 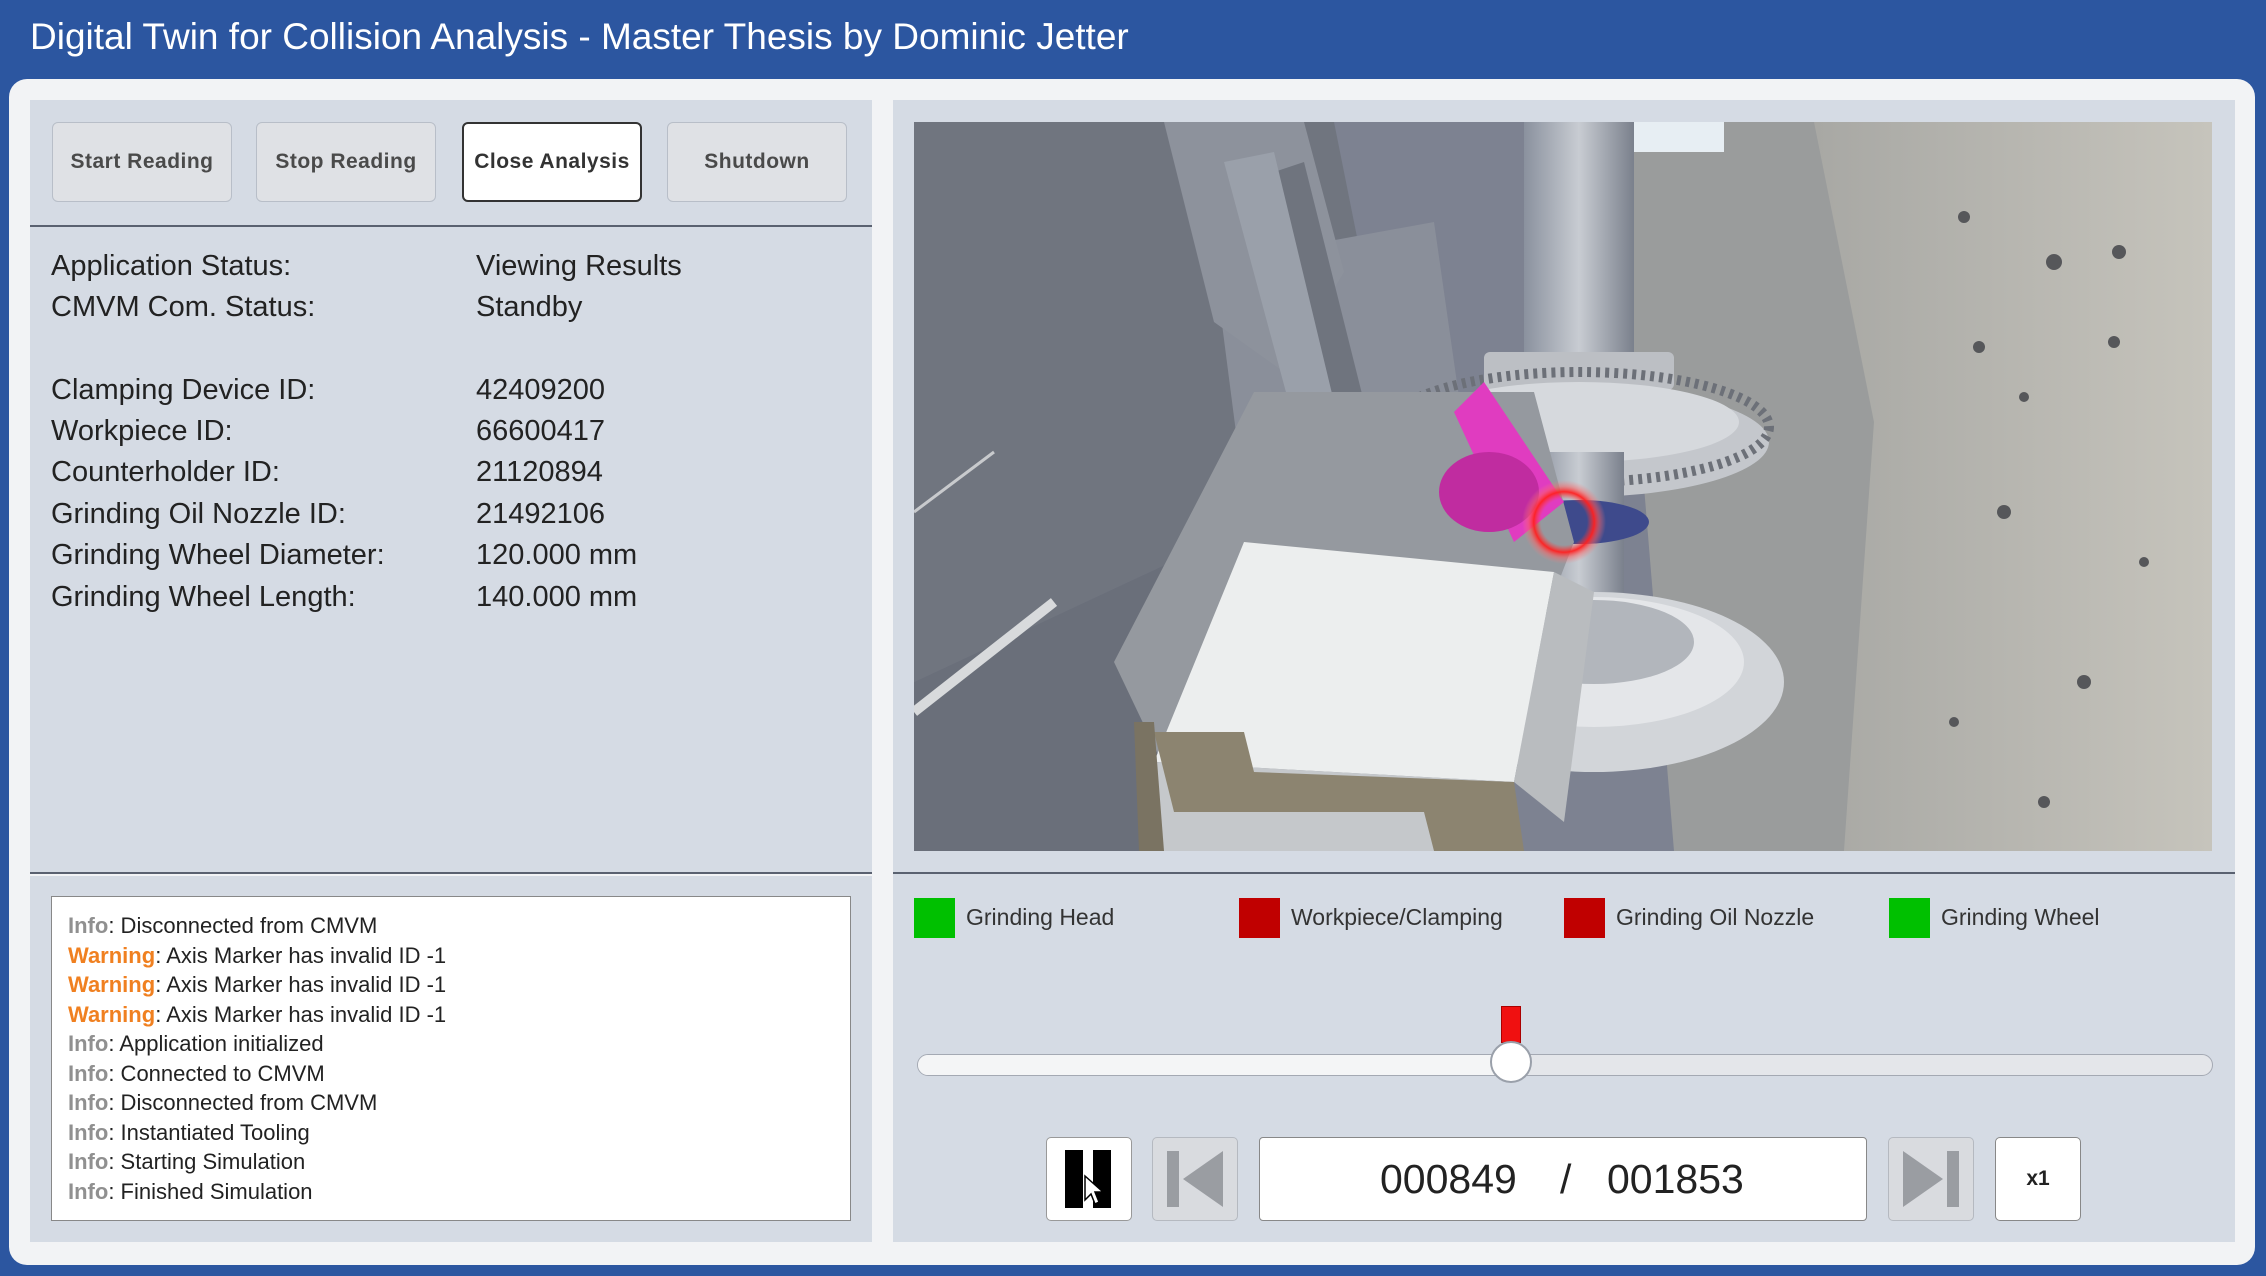 I want to click on viewport-divider, so click(x=1564, y=873).